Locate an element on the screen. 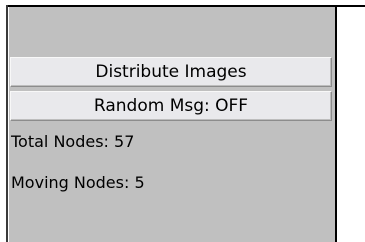 The image size is (365, 242). total-nodes-label: Total Nodes: 57 is located at coordinates (73, 141).